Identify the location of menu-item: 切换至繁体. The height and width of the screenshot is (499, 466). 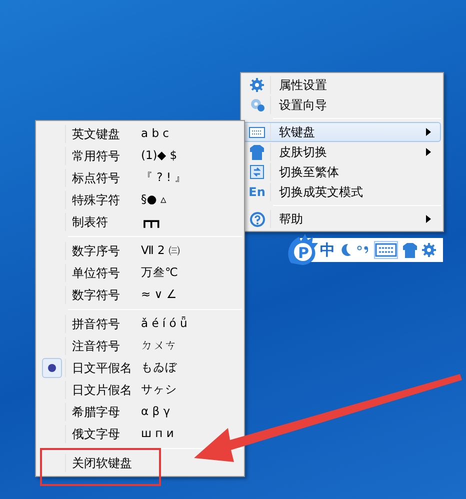
(342, 172).